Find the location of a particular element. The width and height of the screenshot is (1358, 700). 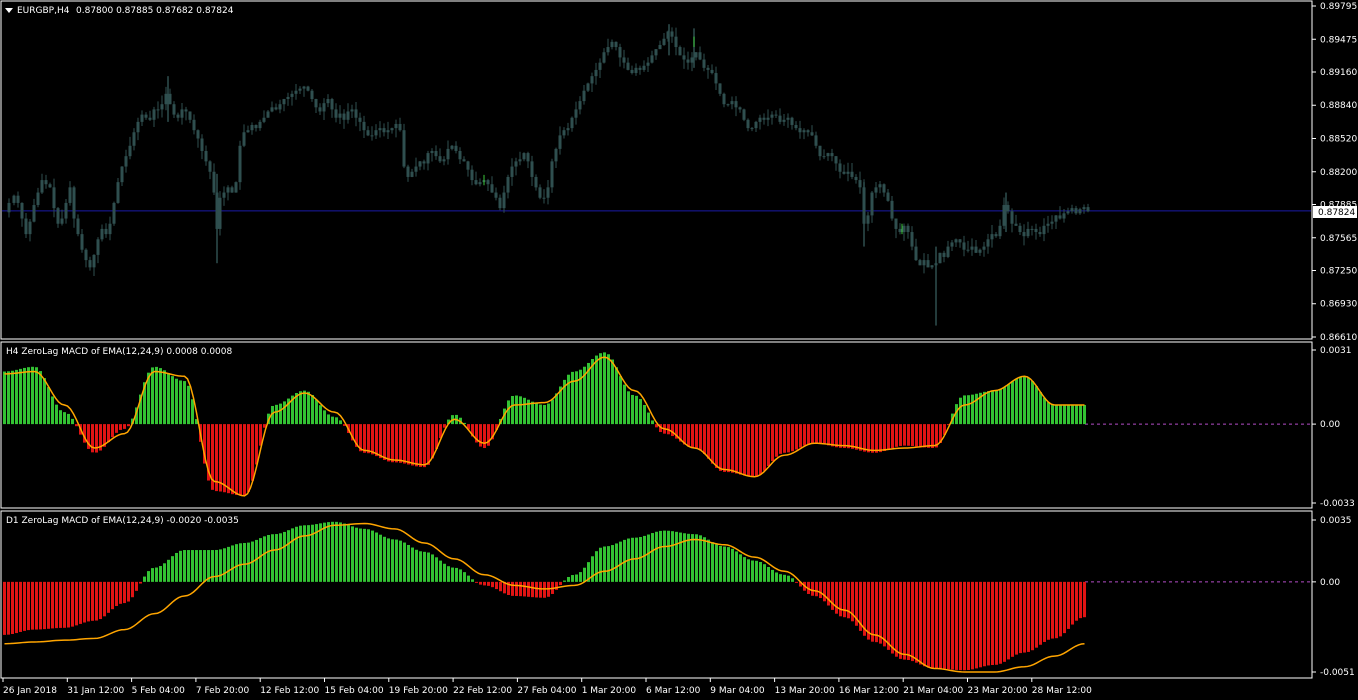

symbol-title: EURGBP,H4 is located at coordinates (43, 11).